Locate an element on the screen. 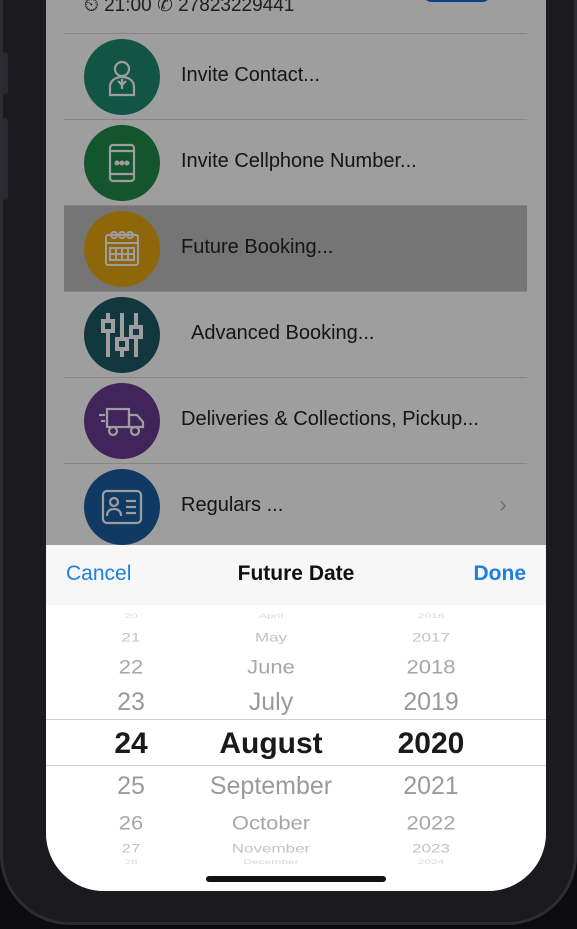  day-option: 26 is located at coordinates (131, 822).